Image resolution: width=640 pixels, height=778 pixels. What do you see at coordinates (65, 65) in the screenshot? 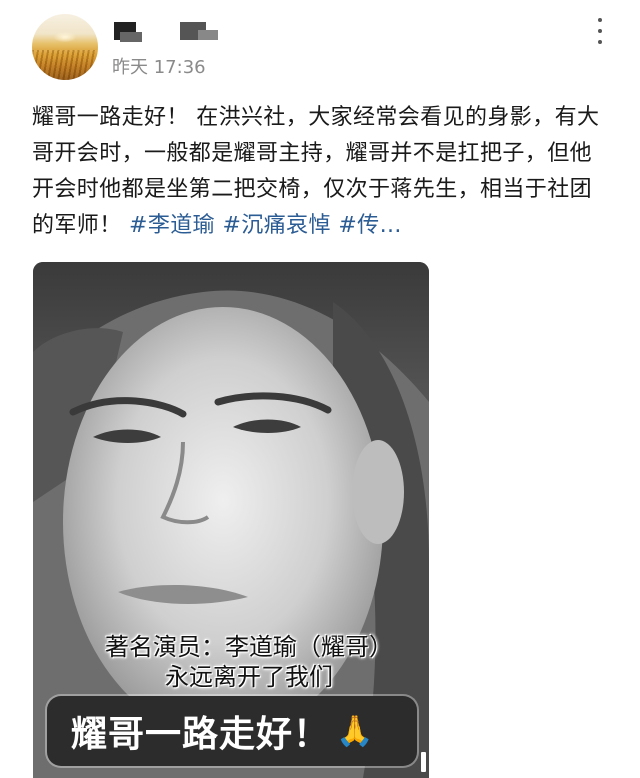
I see `avatar-field` at bounding box center [65, 65].